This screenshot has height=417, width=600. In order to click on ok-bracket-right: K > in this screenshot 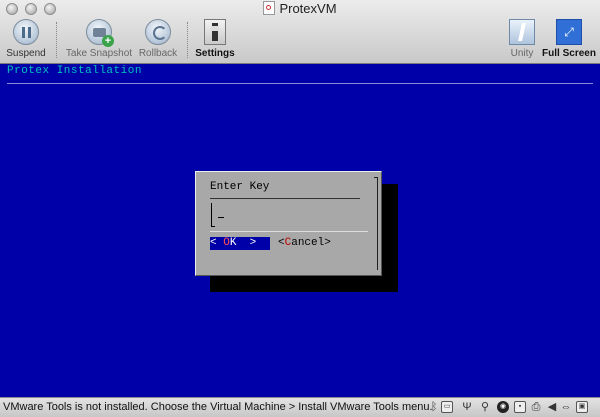, I will do `click(243, 243)`.